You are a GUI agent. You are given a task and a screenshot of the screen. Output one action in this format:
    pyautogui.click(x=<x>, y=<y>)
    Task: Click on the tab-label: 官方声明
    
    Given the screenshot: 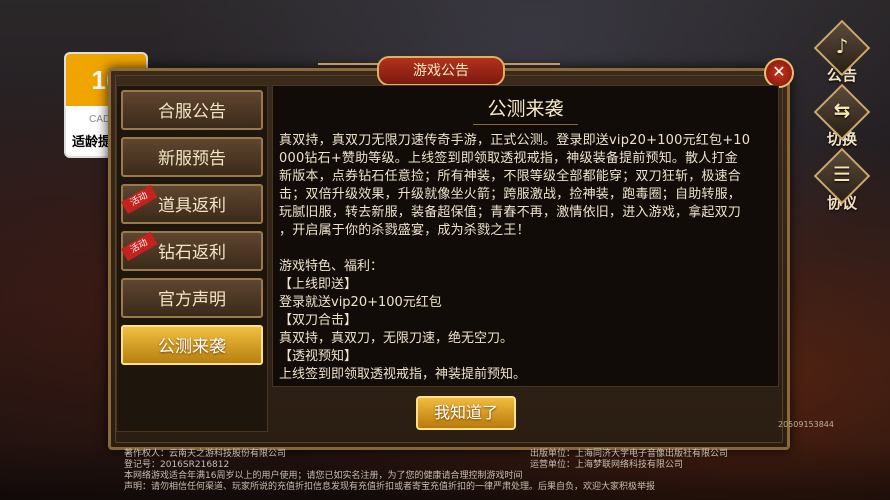 What is the action you would take?
    pyautogui.click(x=192, y=300)
    